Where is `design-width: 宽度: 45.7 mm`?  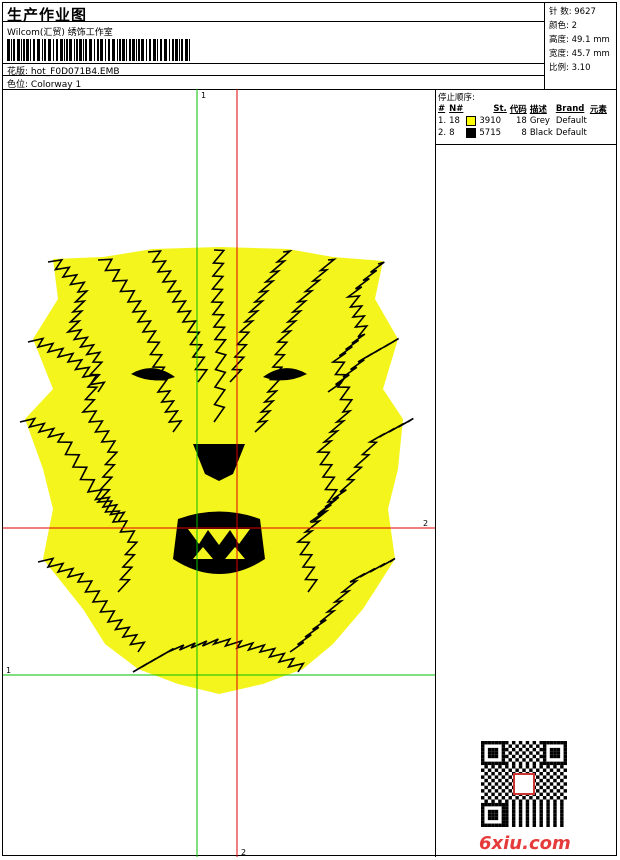 design-width: 宽度: 45.7 mm is located at coordinates (579, 54).